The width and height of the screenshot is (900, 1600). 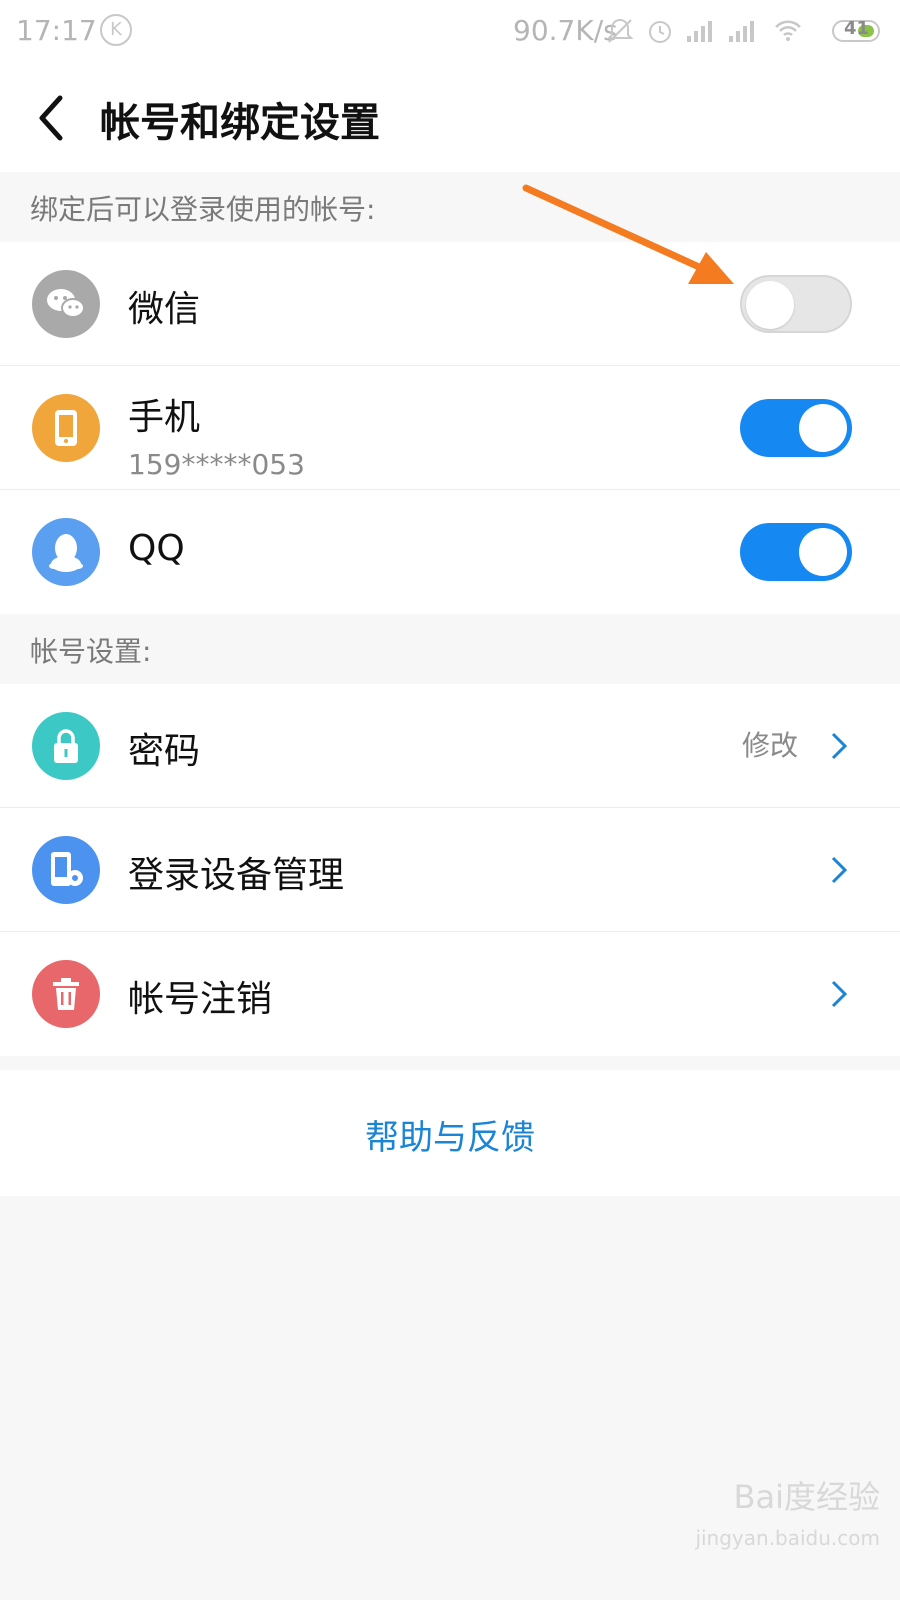 I want to click on wifi-icon, so click(x=788, y=30).